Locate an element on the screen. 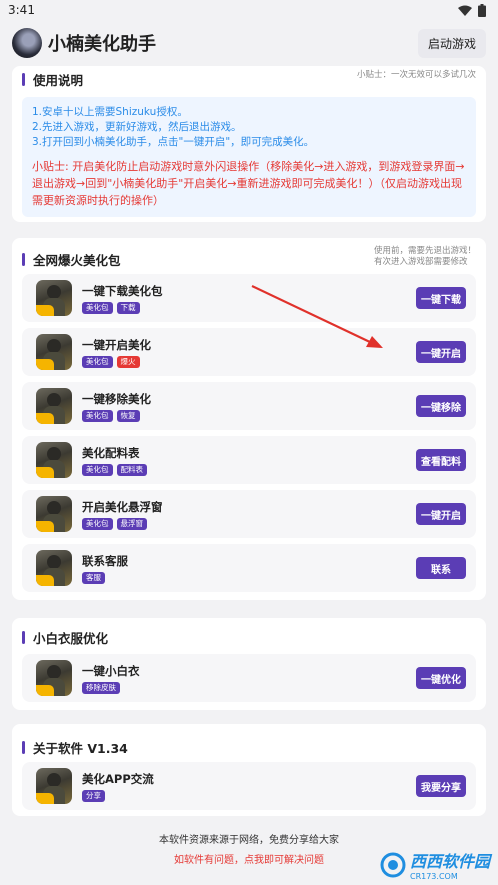  watermark-logo-icon is located at coordinates (393, 864).